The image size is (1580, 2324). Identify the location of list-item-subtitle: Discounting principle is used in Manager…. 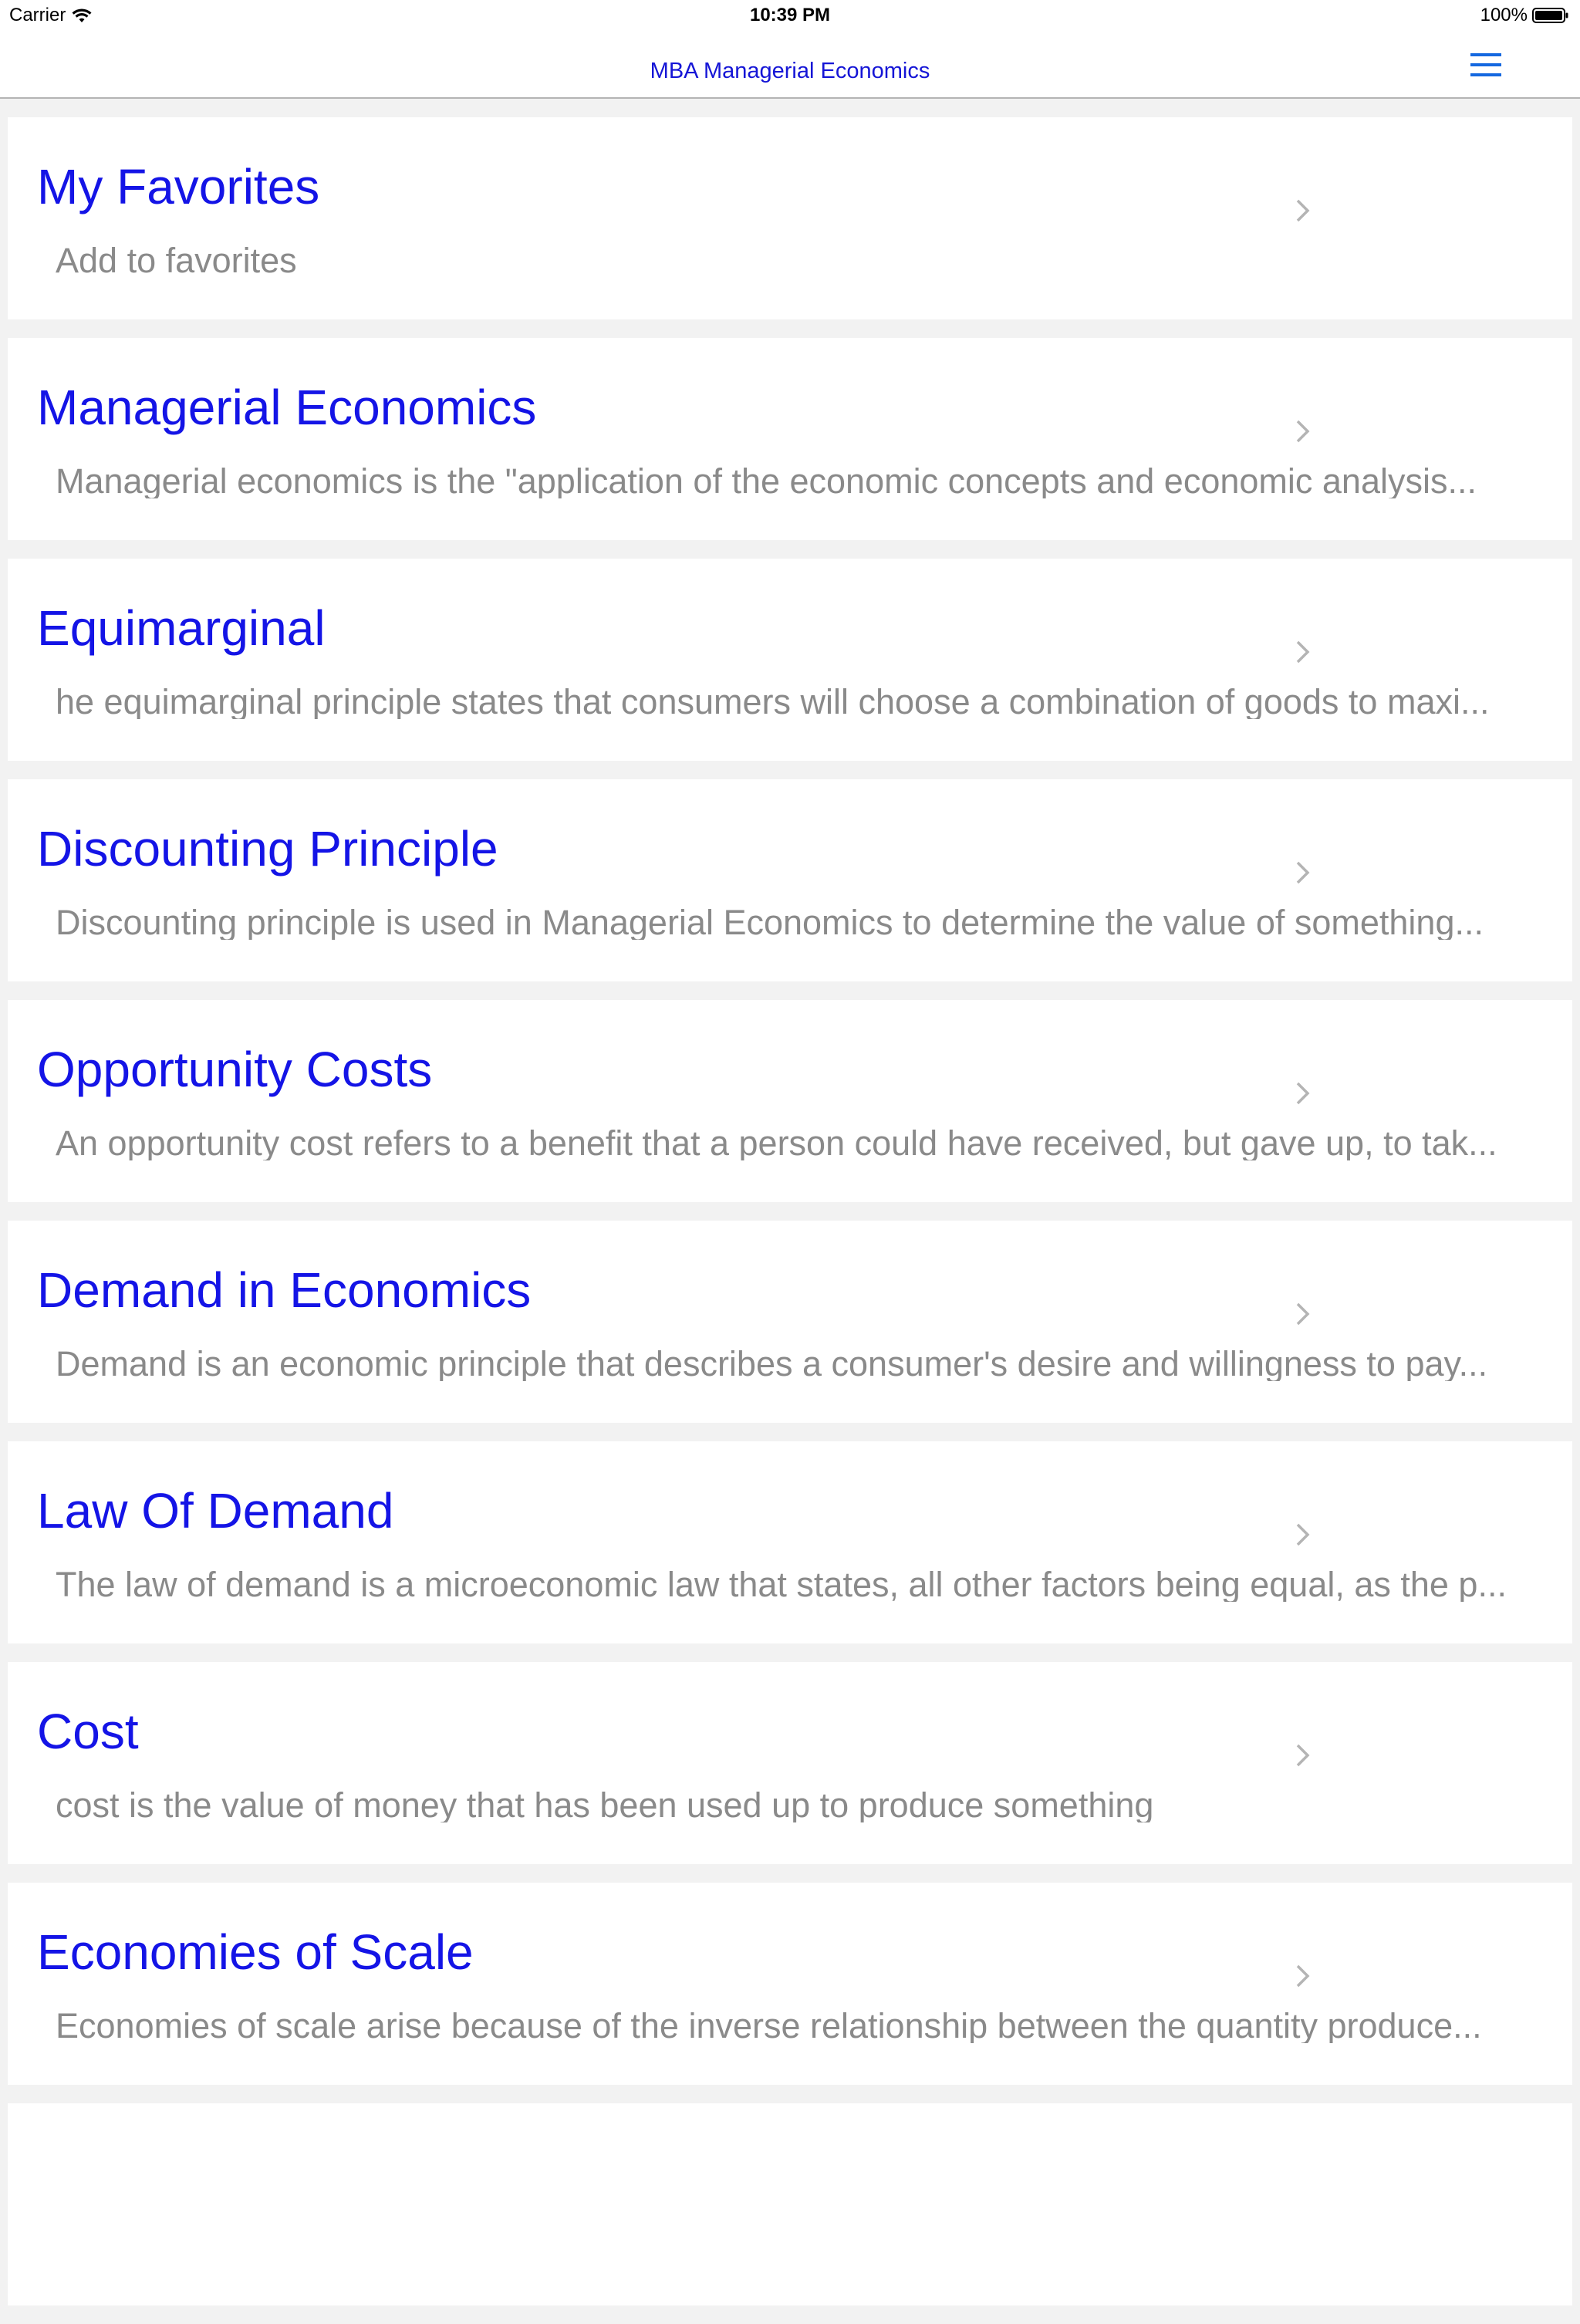
(770, 922).